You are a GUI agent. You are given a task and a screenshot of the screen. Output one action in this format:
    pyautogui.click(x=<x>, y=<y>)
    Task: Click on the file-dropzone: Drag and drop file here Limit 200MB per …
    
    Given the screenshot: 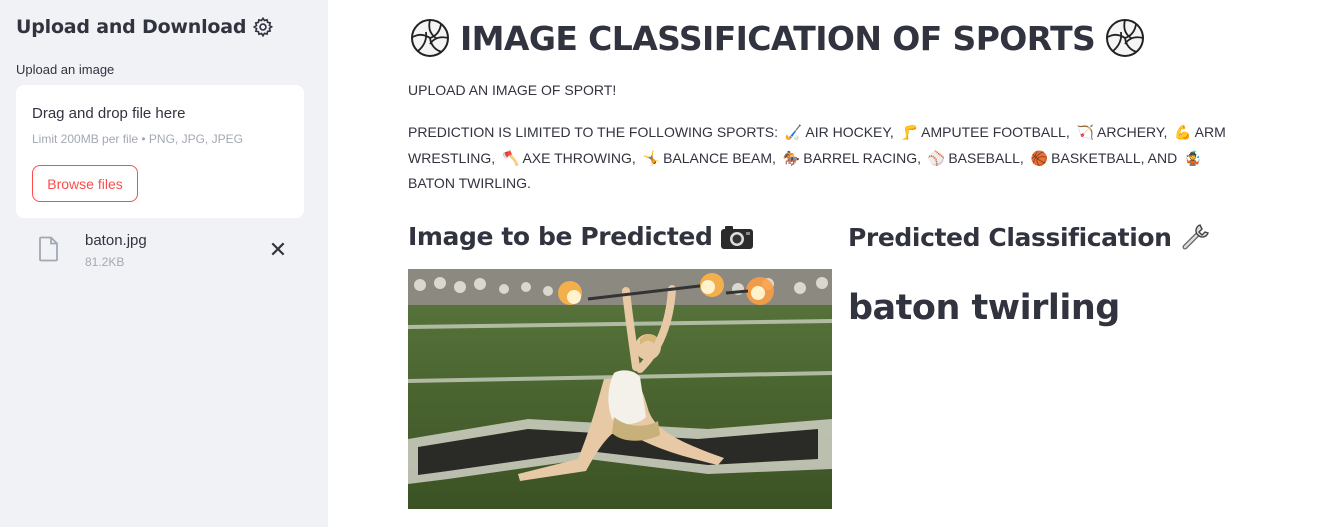 What is the action you would take?
    pyautogui.click(x=160, y=151)
    